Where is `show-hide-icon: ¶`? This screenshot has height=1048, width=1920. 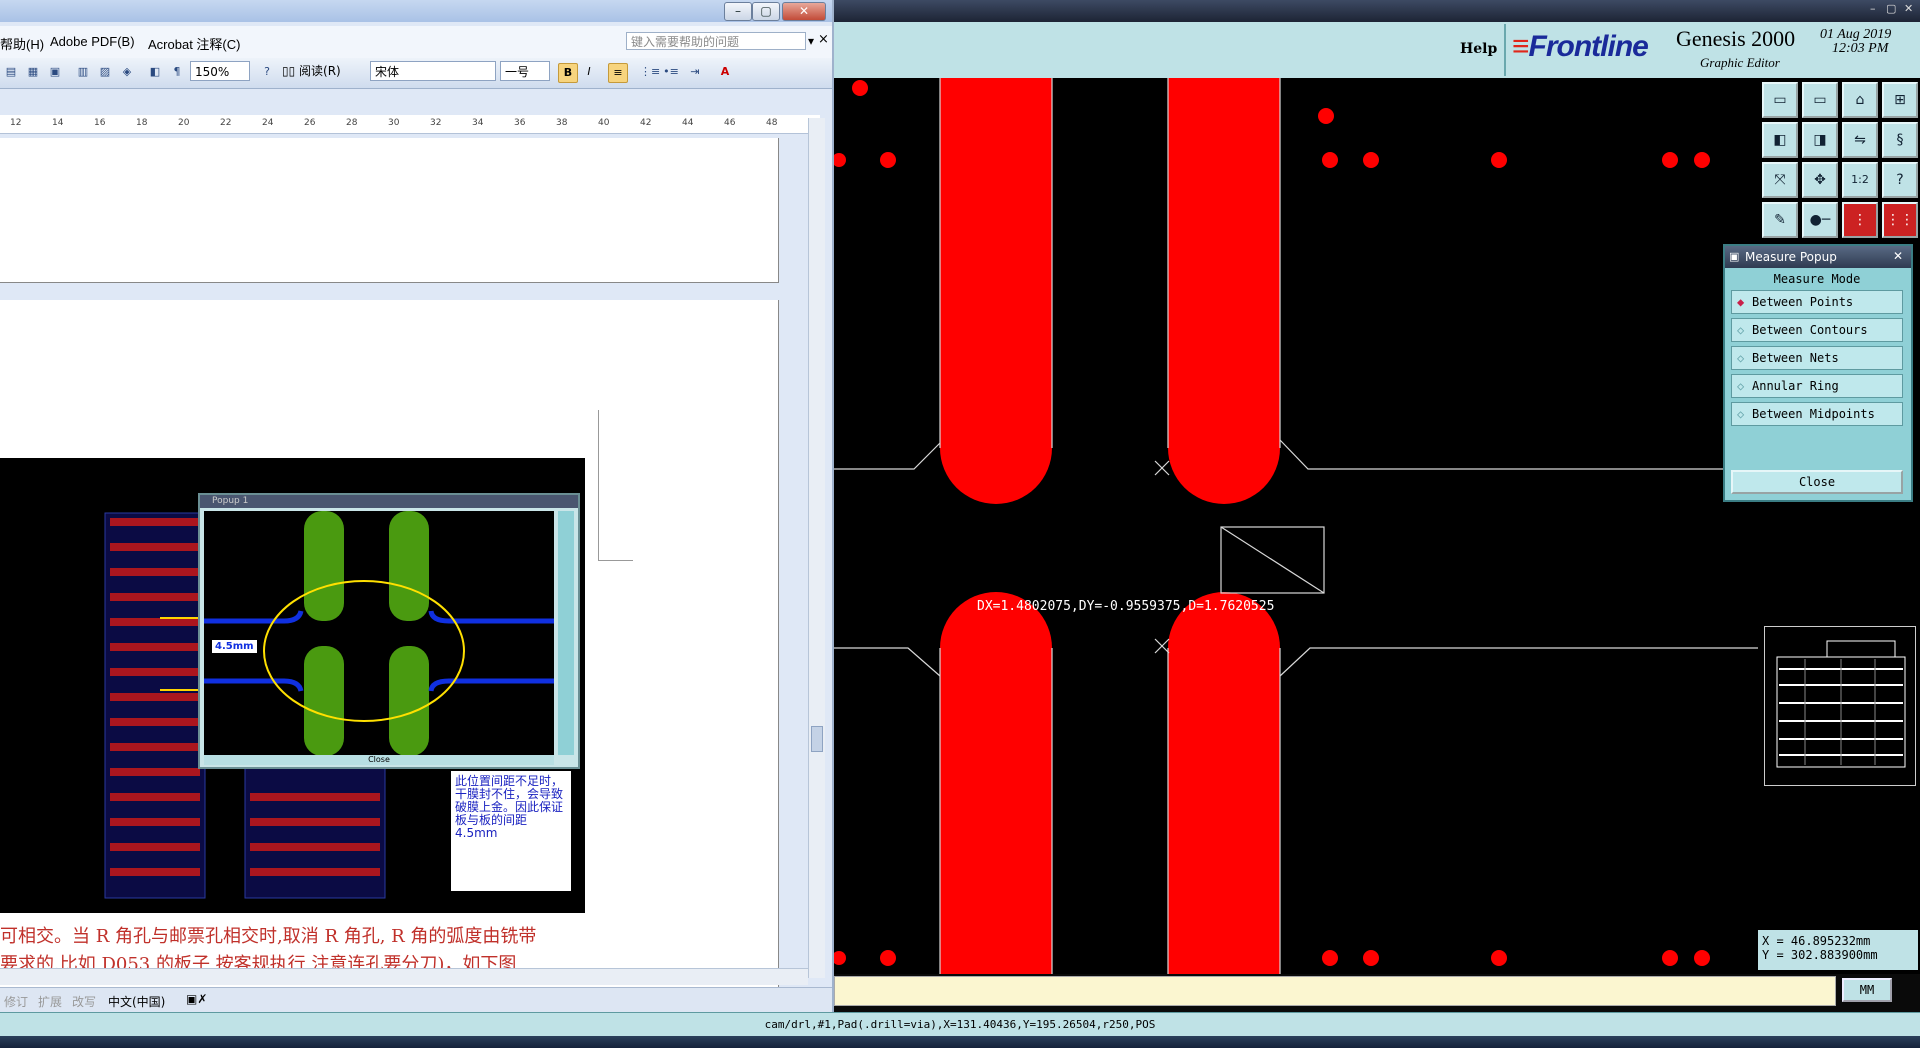 show-hide-icon: ¶ is located at coordinates (177, 72).